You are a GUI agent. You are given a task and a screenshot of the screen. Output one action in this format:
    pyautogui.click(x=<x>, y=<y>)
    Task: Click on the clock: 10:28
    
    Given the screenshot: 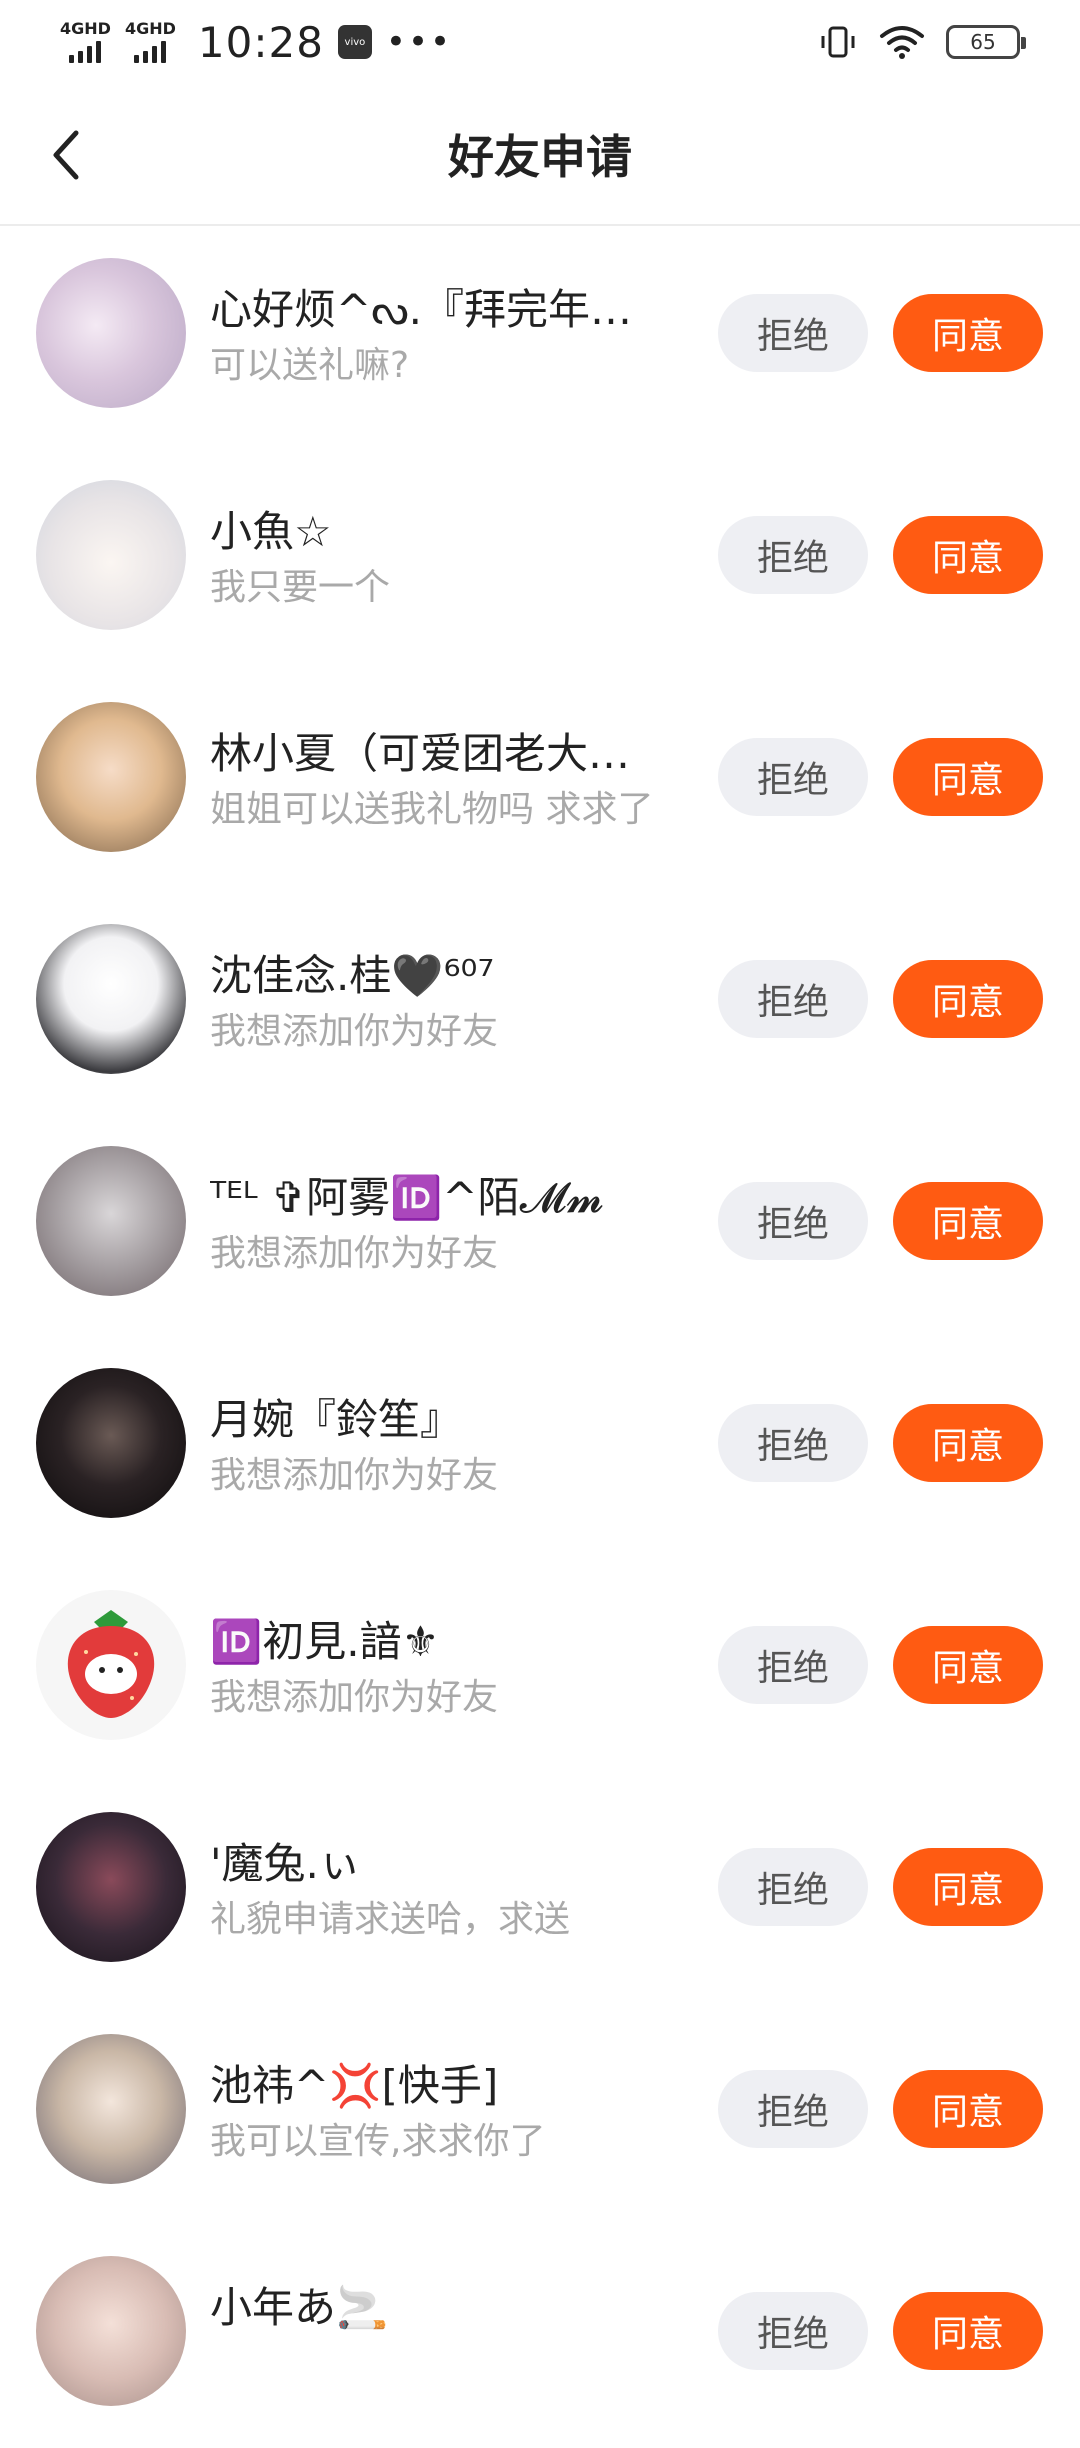 What is the action you would take?
    pyautogui.click(x=260, y=42)
    